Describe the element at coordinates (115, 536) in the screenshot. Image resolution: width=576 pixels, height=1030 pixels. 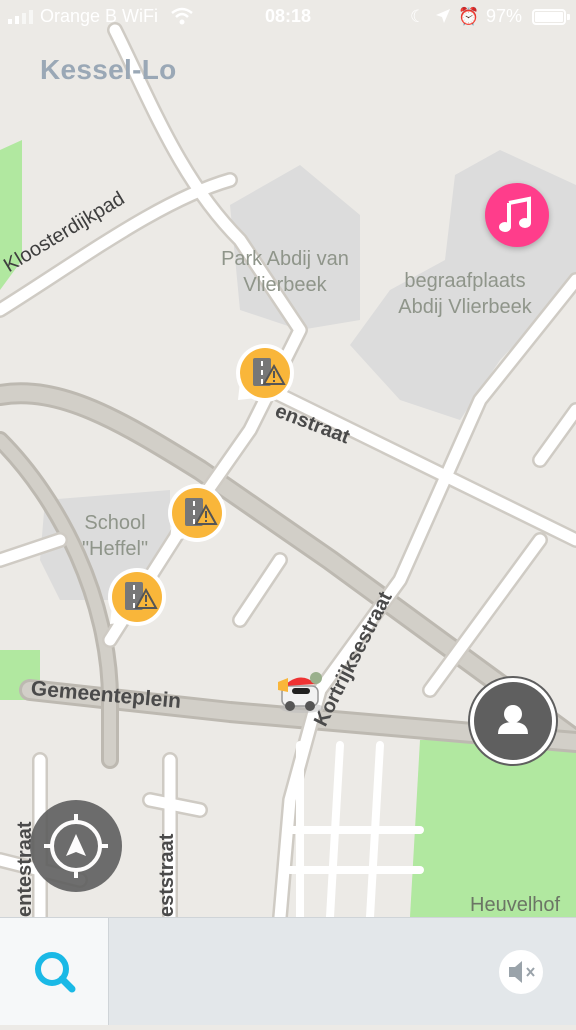
I see `place-school: School "Heffel"` at that location.